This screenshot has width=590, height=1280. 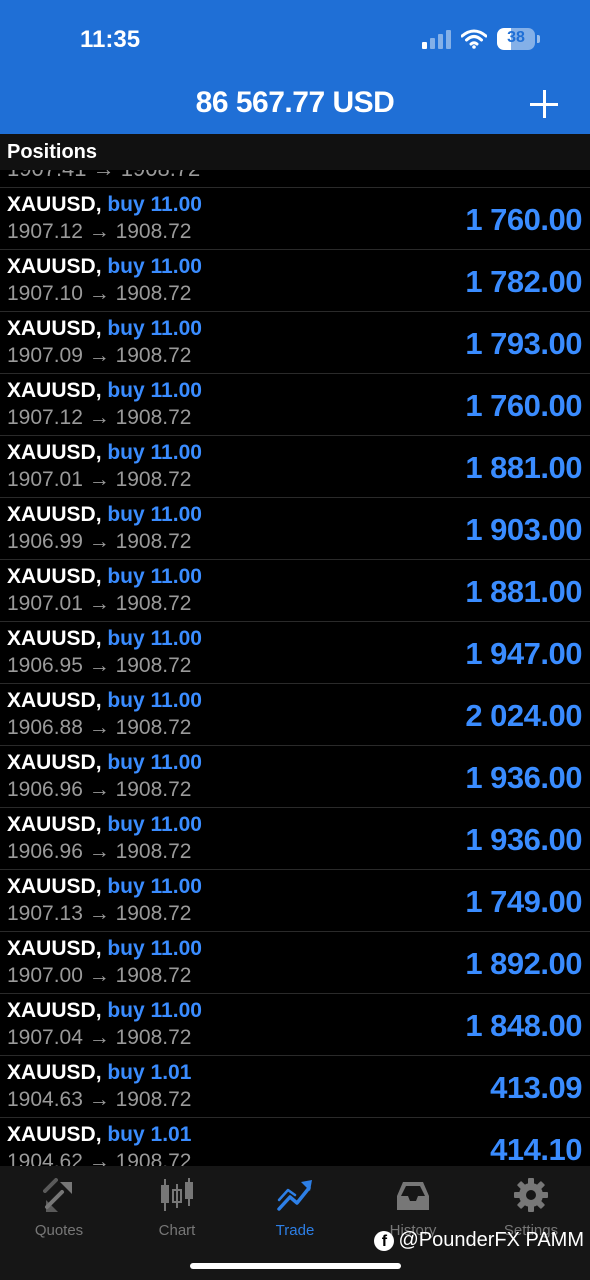 What do you see at coordinates (531, 1195) in the screenshot?
I see `settings-icon` at bounding box center [531, 1195].